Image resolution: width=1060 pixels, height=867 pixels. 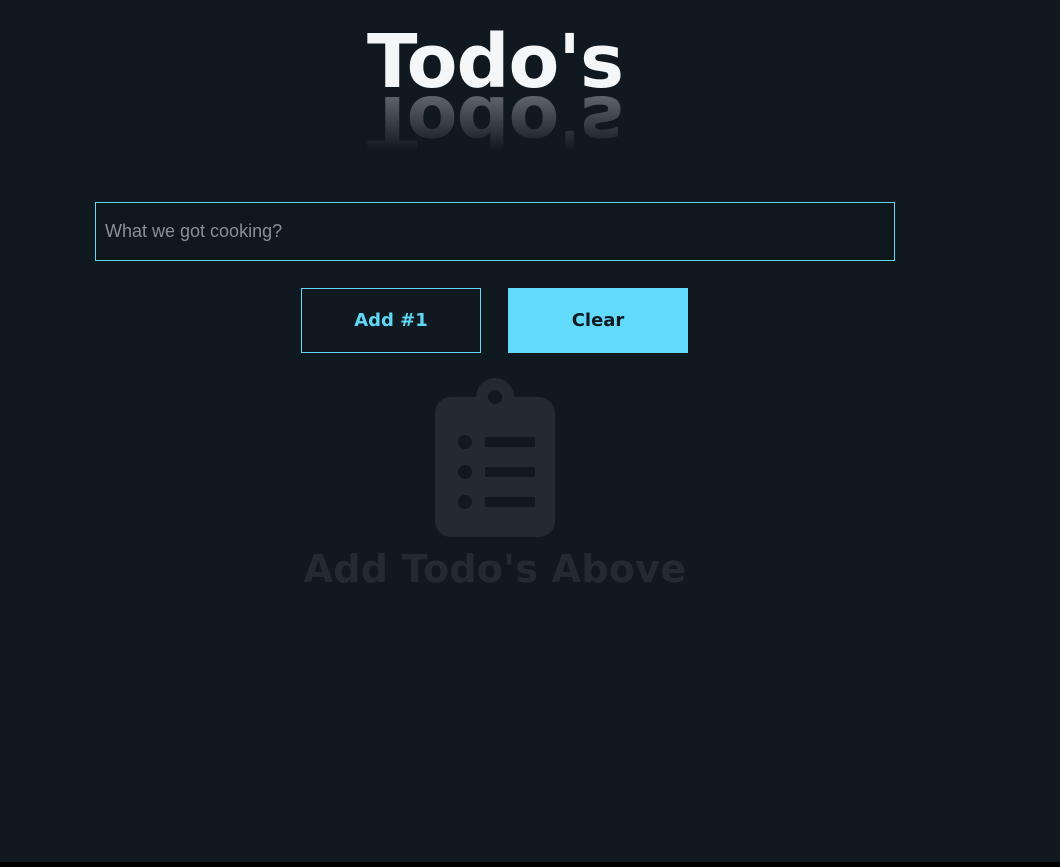 I want to click on app-title: Todo's, so click(x=495, y=62).